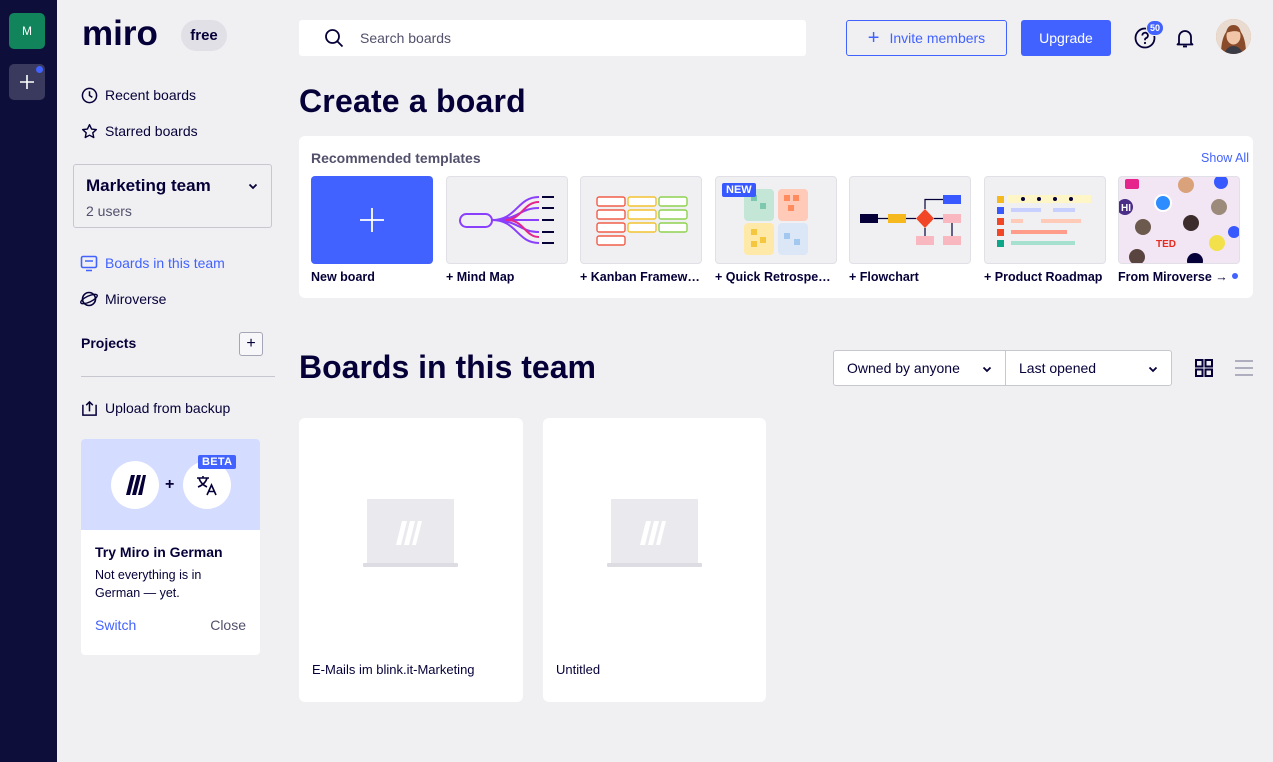  What do you see at coordinates (39, 69) in the screenshot?
I see `notification-dot` at bounding box center [39, 69].